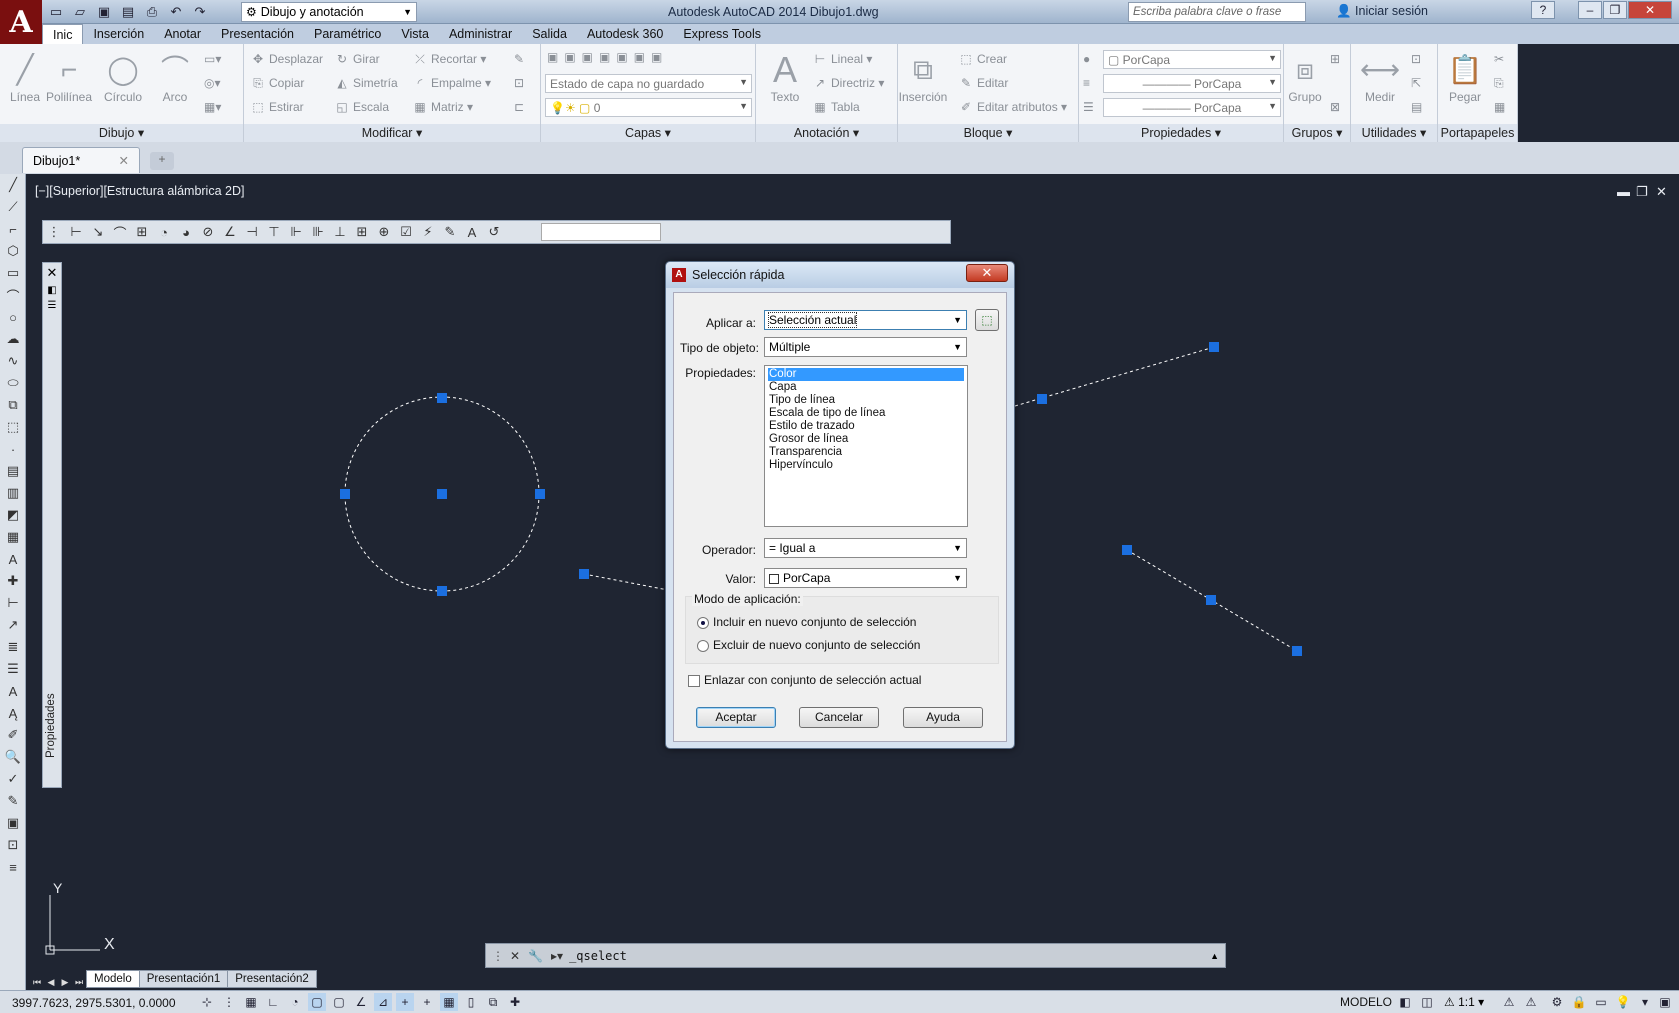  Describe the element at coordinates (428, 232) in the screenshot. I see `jogged-linear-icon: ⚡` at that location.